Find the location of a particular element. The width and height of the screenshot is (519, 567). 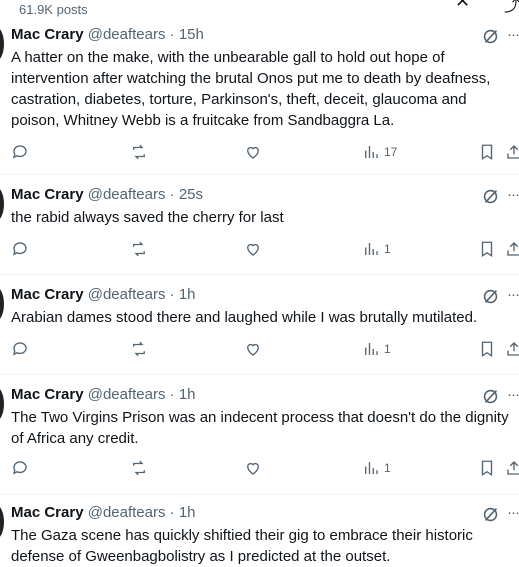

views-count: 17 is located at coordinates (391, 152).